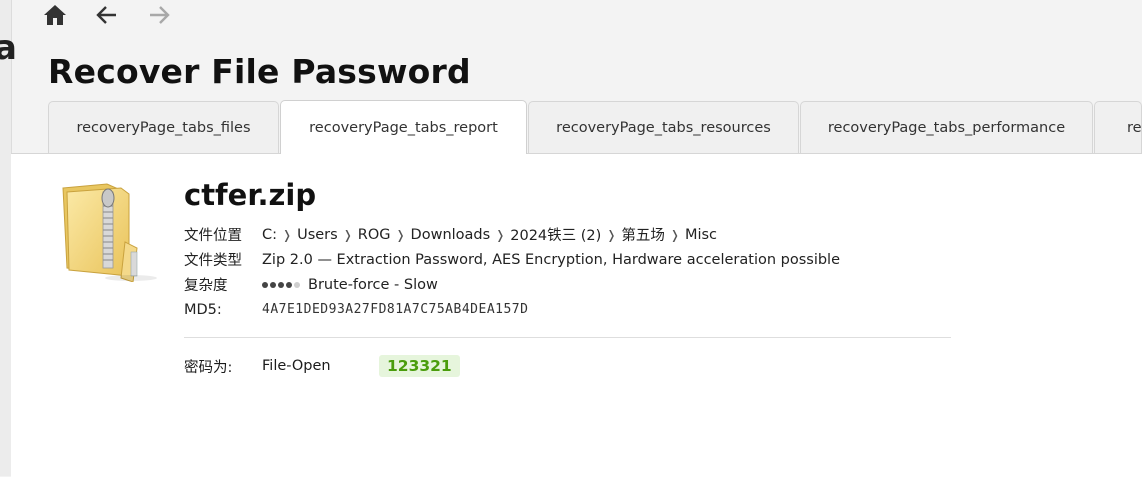 This screenshot has height=477, width=1142. What do you see at coordinates (206, 286) in the screenshot?
I see `complexity-label: 复杂度` at bounding box center [206, 286].